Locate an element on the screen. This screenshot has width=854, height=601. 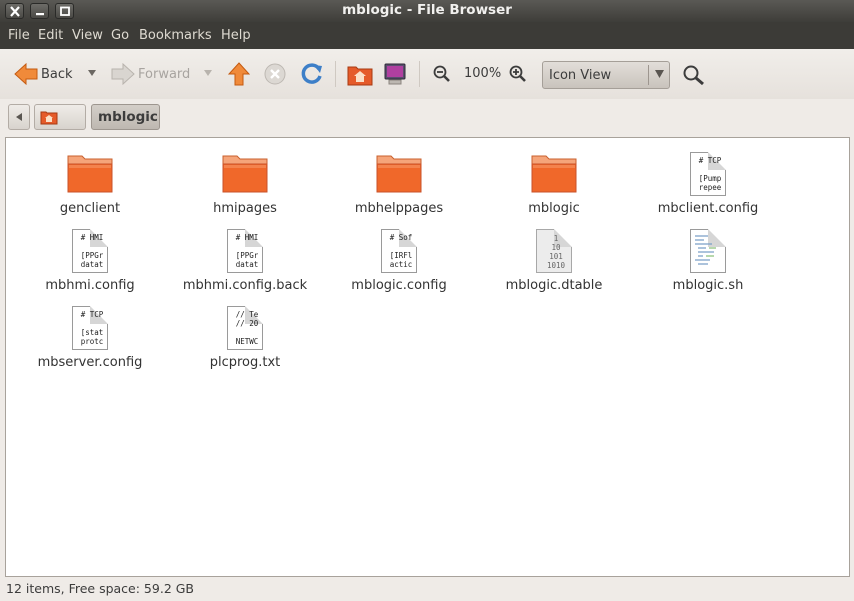
file-item-mbhelppages: mbhelppages is located at coordinates (399, 183).